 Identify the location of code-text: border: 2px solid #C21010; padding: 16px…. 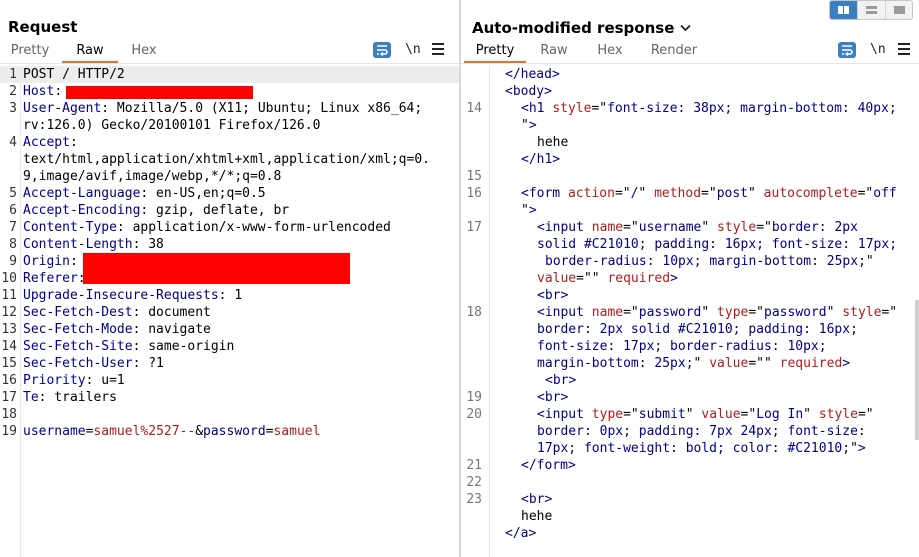
(697, 329).